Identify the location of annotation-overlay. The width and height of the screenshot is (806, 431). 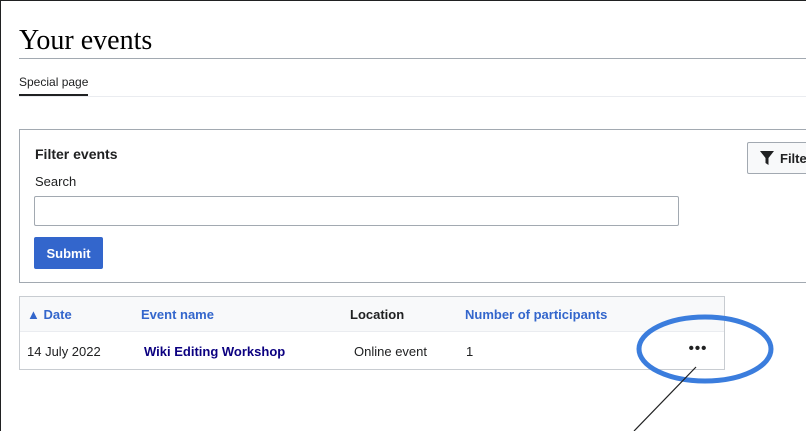
(703, 372).